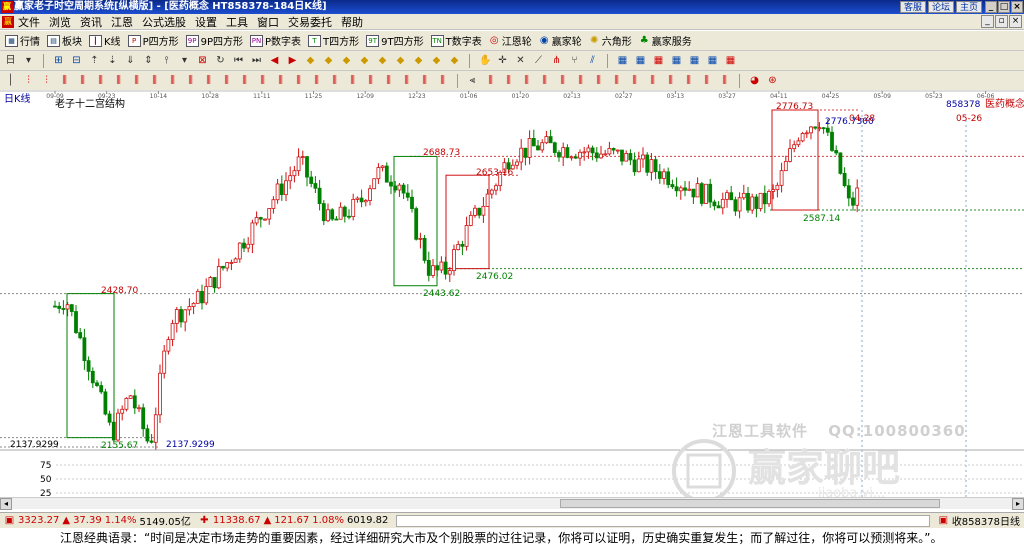 This screenshot has height=548, width=1024. I want to click on fib21-icon: ⫼, so click(424, 80).